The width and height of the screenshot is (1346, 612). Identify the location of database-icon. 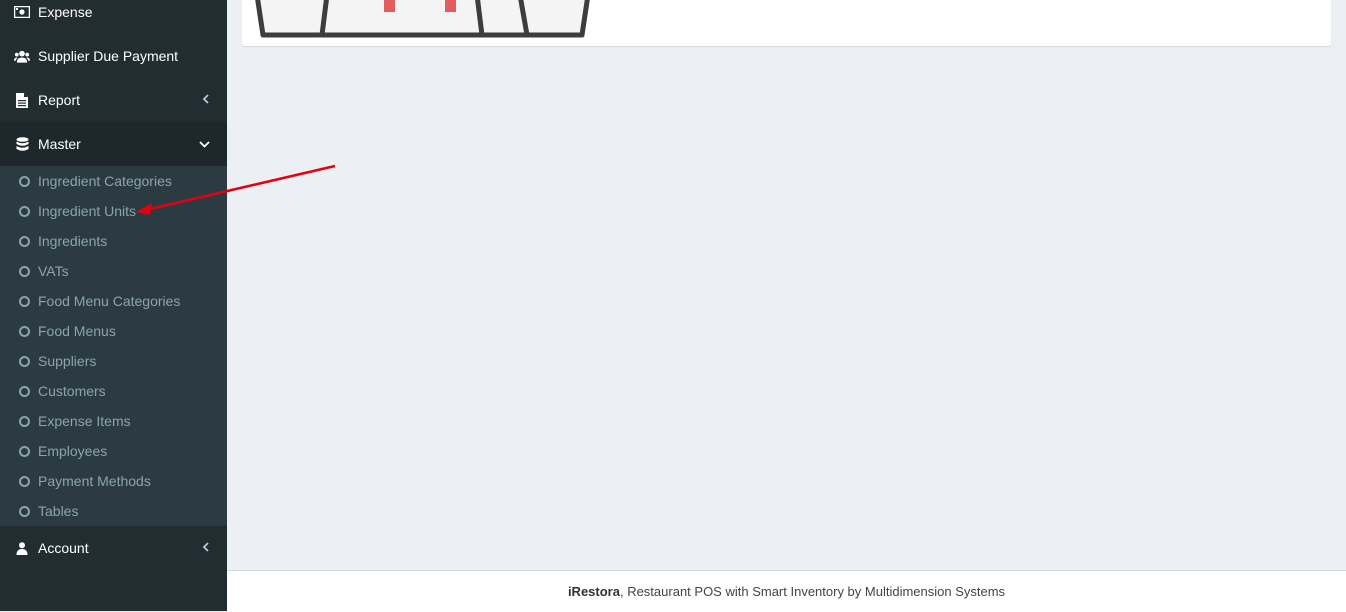
(22, 144).